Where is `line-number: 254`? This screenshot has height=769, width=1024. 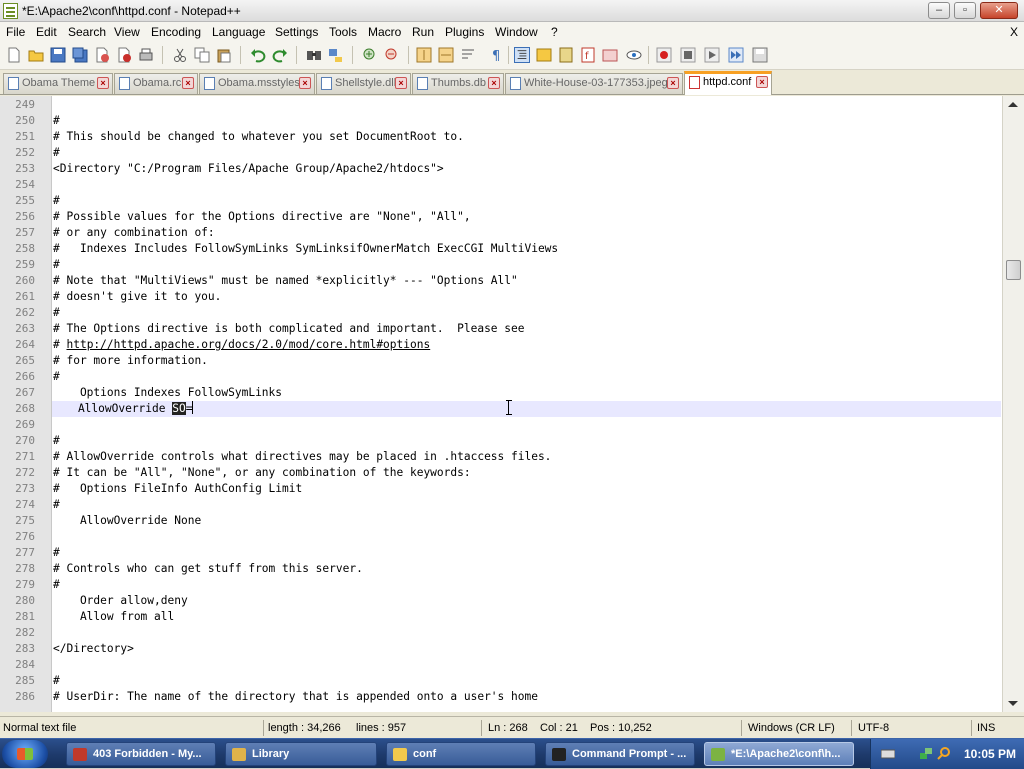 line-number: 254 is located at coordinates (17, 185).